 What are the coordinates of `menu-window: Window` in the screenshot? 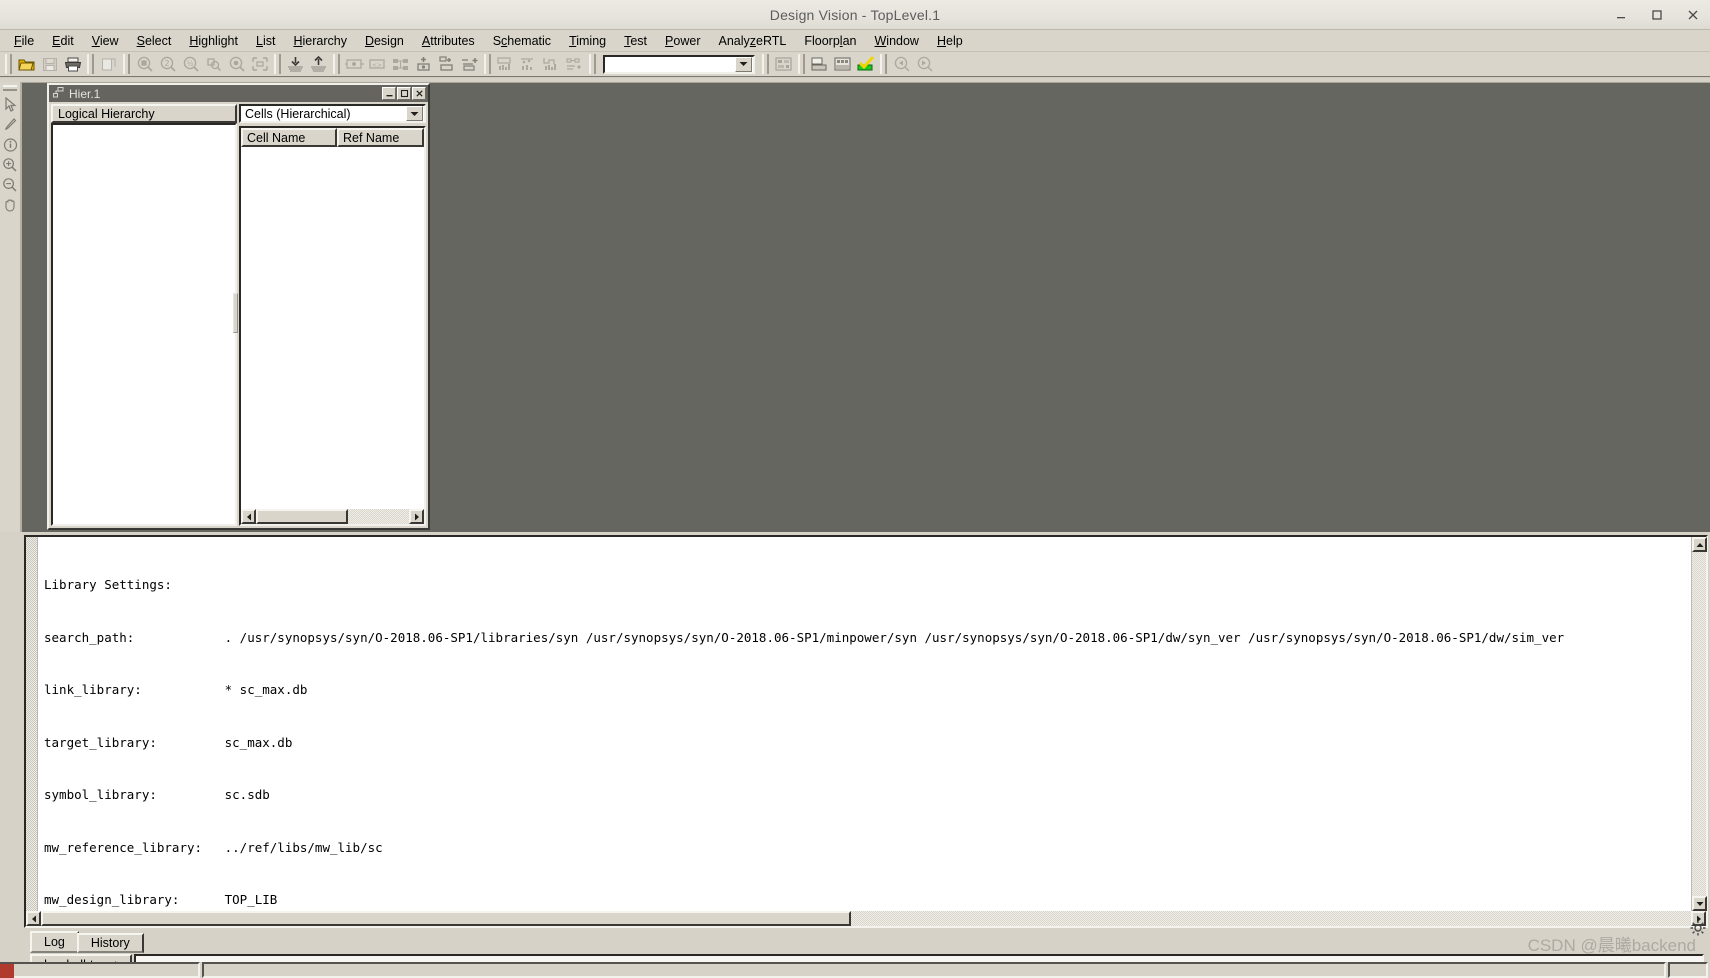 It's located at (896, 41).